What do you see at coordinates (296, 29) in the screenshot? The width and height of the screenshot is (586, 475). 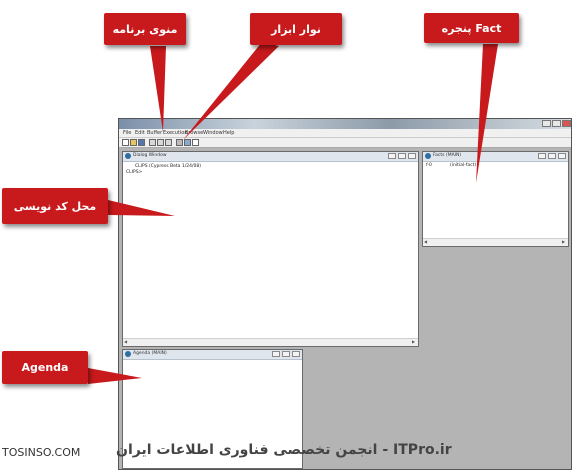 I see `callout-toolbar: نوار ابزار` at bounding box center [296, 29].